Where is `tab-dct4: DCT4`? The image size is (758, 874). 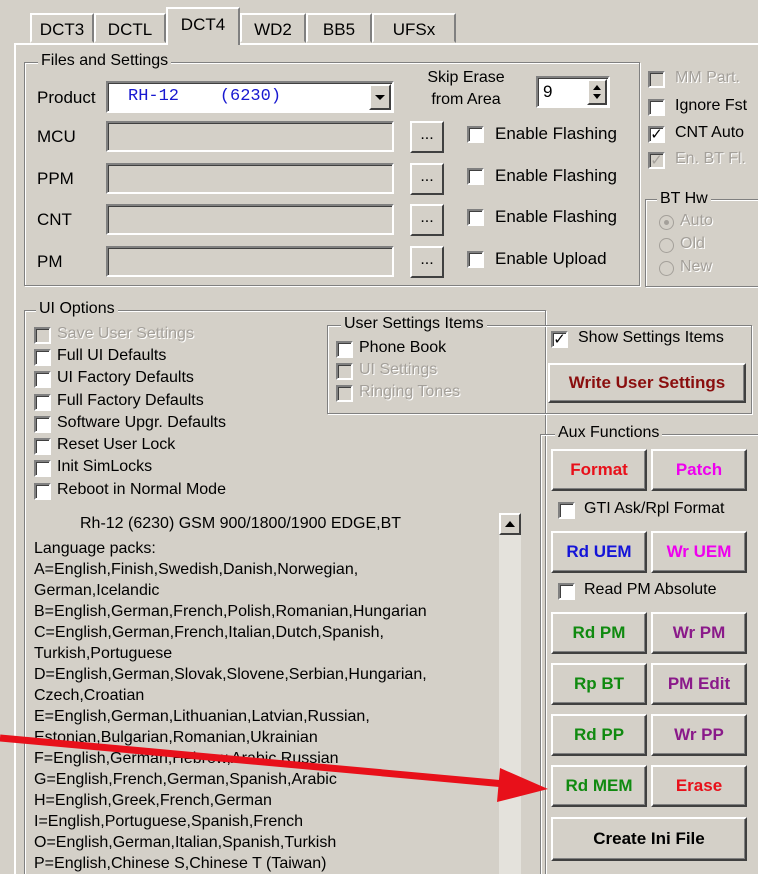 tab-dct4: DCT4 is located at coordinates (203, 26).